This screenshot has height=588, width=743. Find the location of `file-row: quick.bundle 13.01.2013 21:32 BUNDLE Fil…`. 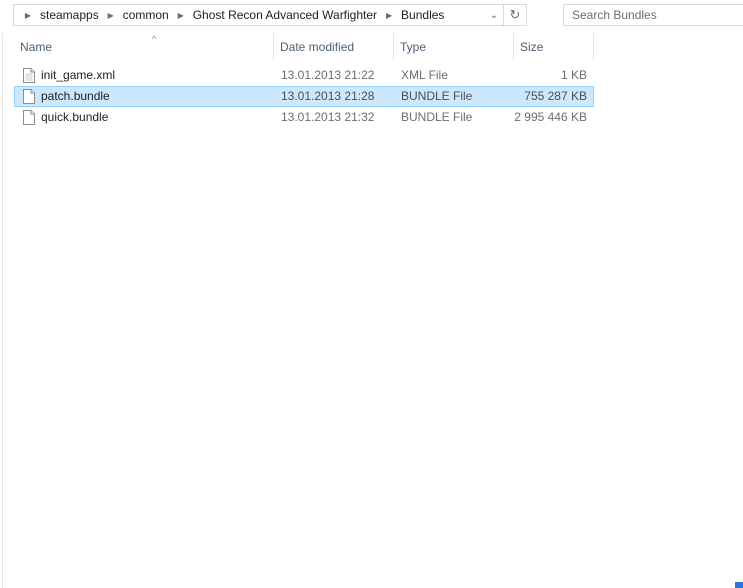

file-row: quick.bundle 13.01.2013 21:32 BUNDLE Fil… is located at coordinates (304, 117).